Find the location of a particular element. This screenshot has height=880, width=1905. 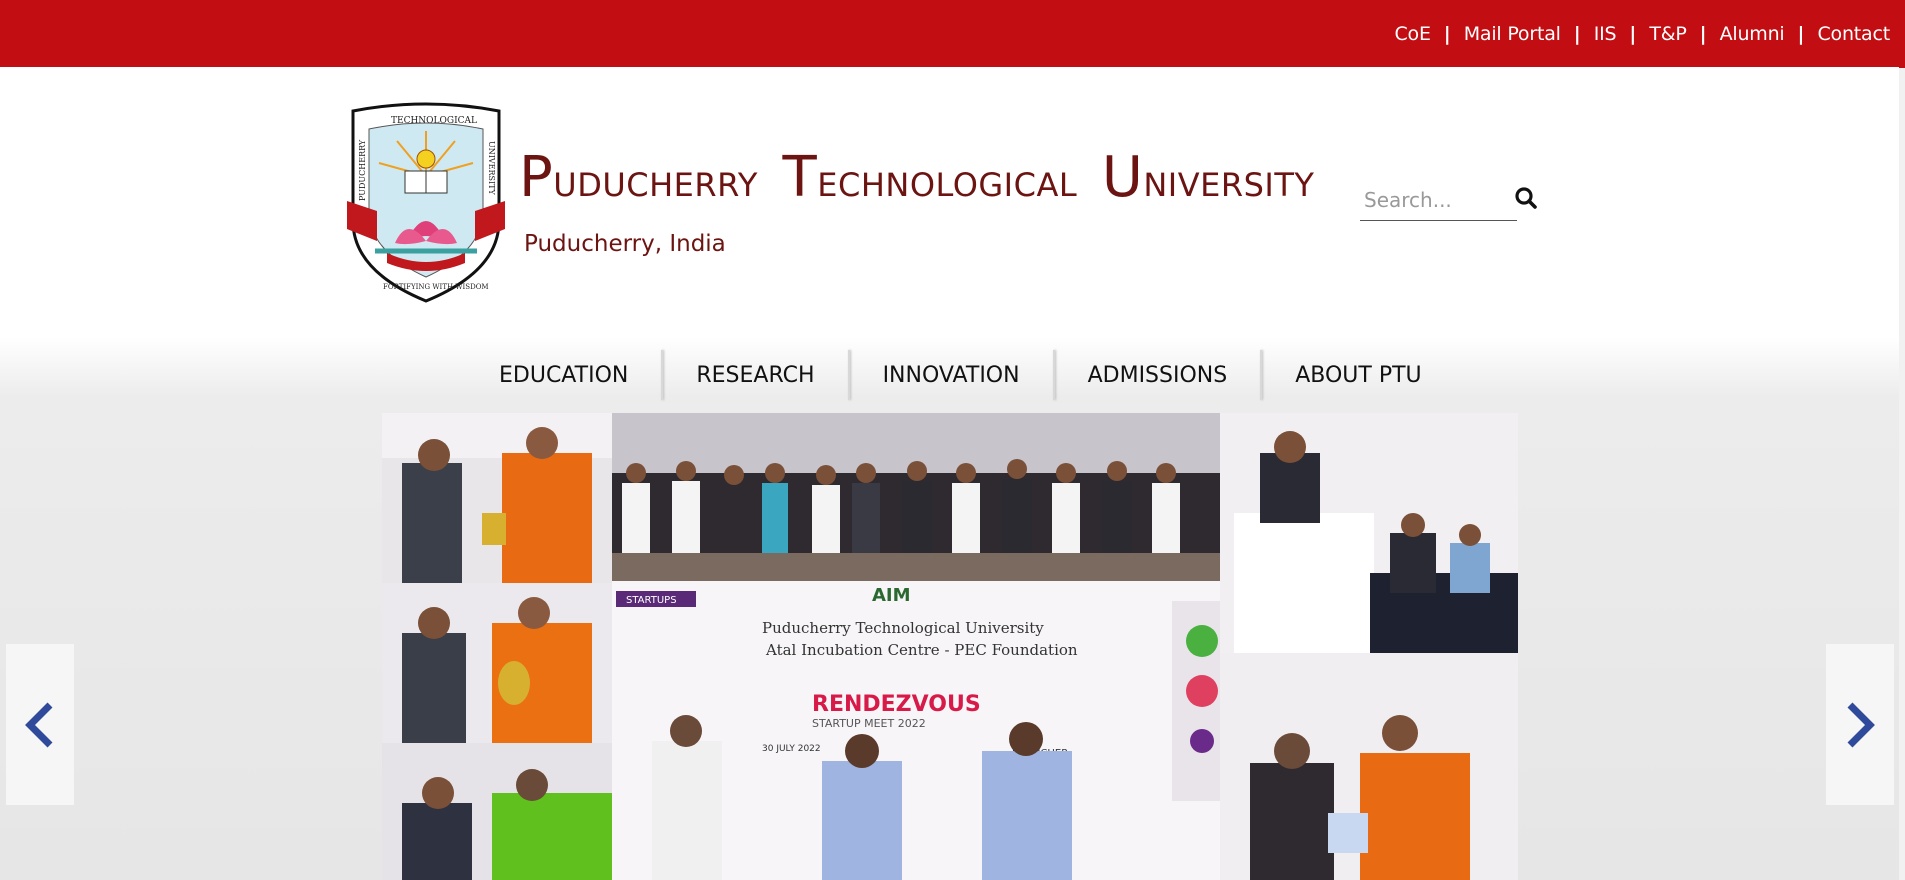

slide-banner-line2: Atal Incubation Centre - PEC Foundation is located at coordinates (921, 650).